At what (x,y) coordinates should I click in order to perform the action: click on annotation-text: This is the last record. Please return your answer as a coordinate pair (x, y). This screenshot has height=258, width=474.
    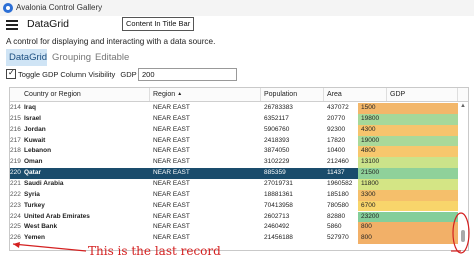
    Looking at the image, I should click on (154, 251).